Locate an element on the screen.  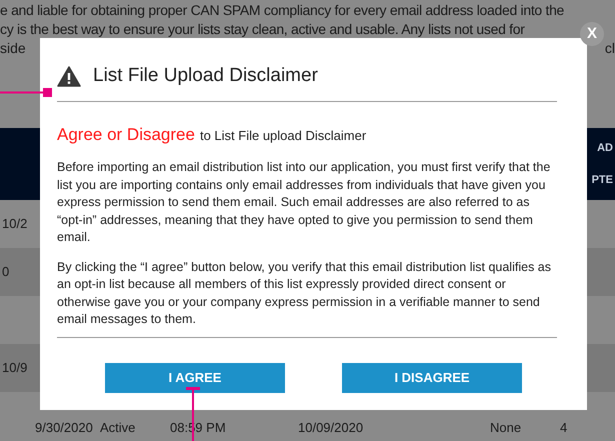
notice-text: side is located at coordinates (13, 48).